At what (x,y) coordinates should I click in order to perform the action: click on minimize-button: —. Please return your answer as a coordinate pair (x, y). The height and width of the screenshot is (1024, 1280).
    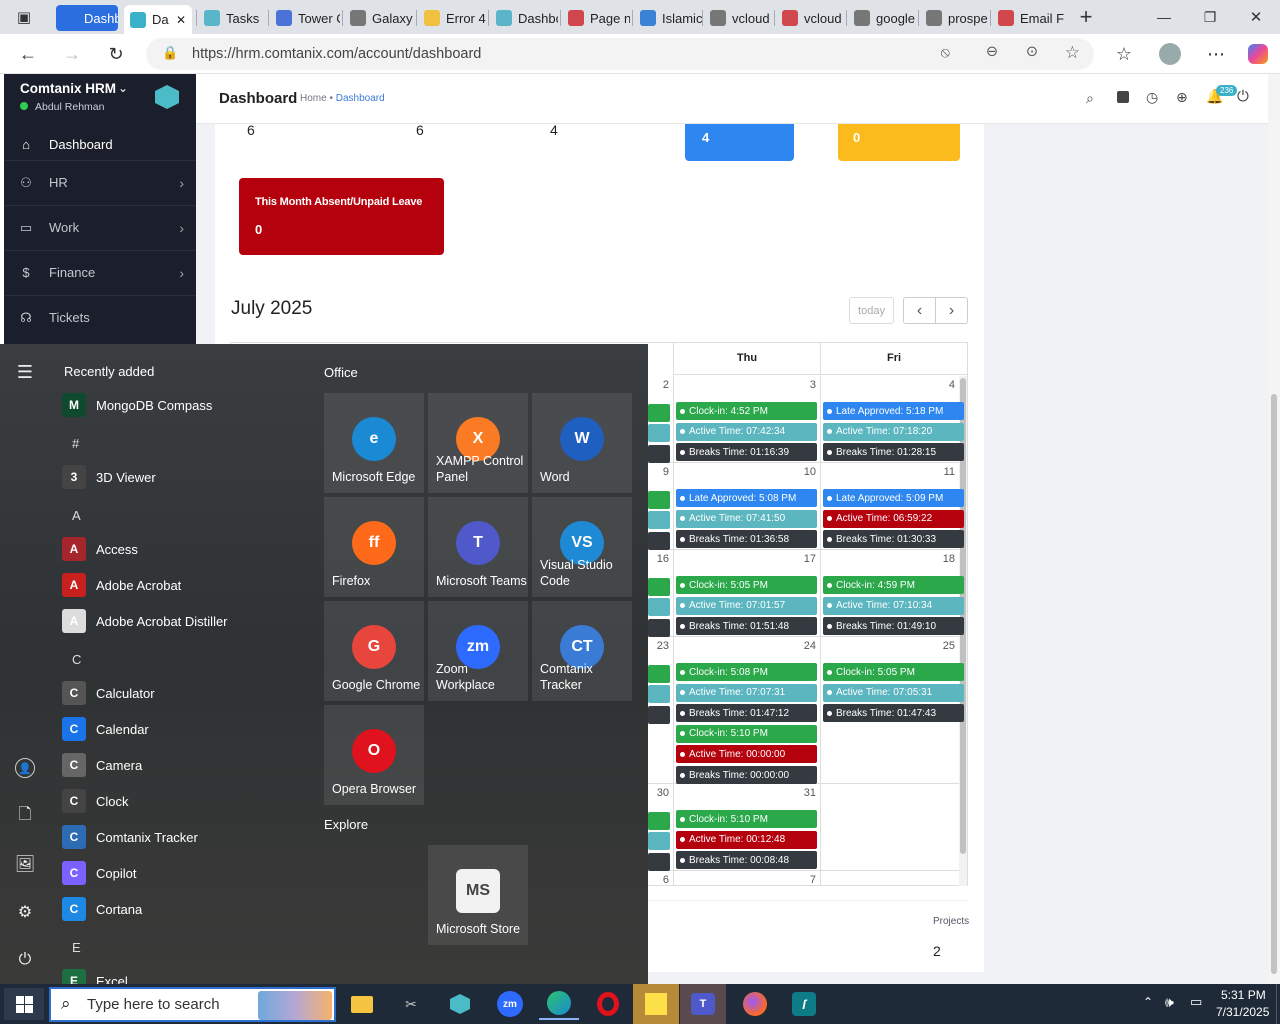
    Looking at the image, I should click on (1164, 17).